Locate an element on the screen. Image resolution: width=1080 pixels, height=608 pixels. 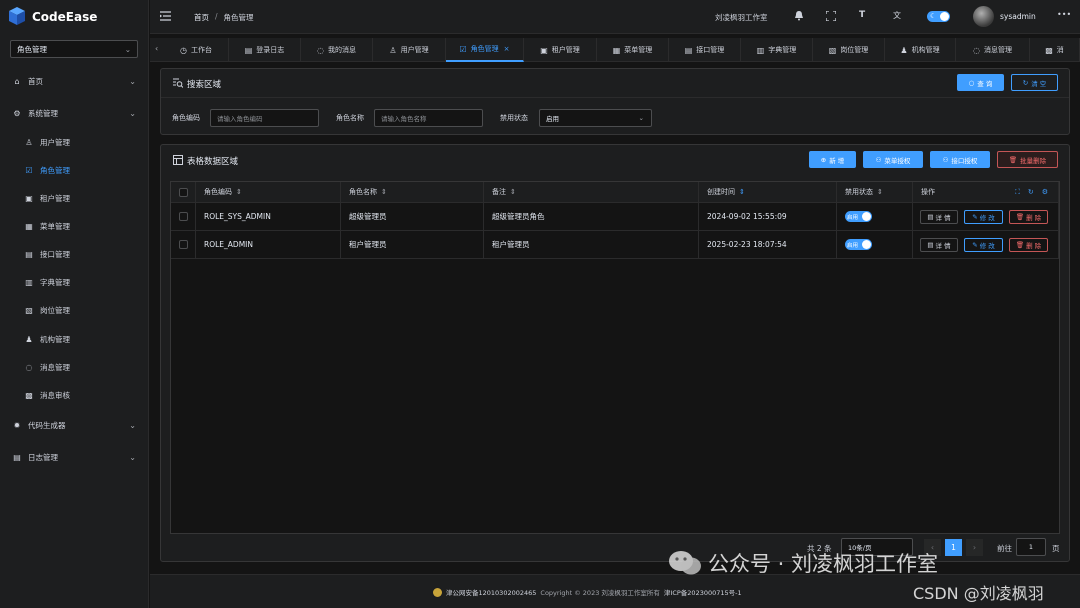
page-number-current: 1 is located at coordinates (953, 547).